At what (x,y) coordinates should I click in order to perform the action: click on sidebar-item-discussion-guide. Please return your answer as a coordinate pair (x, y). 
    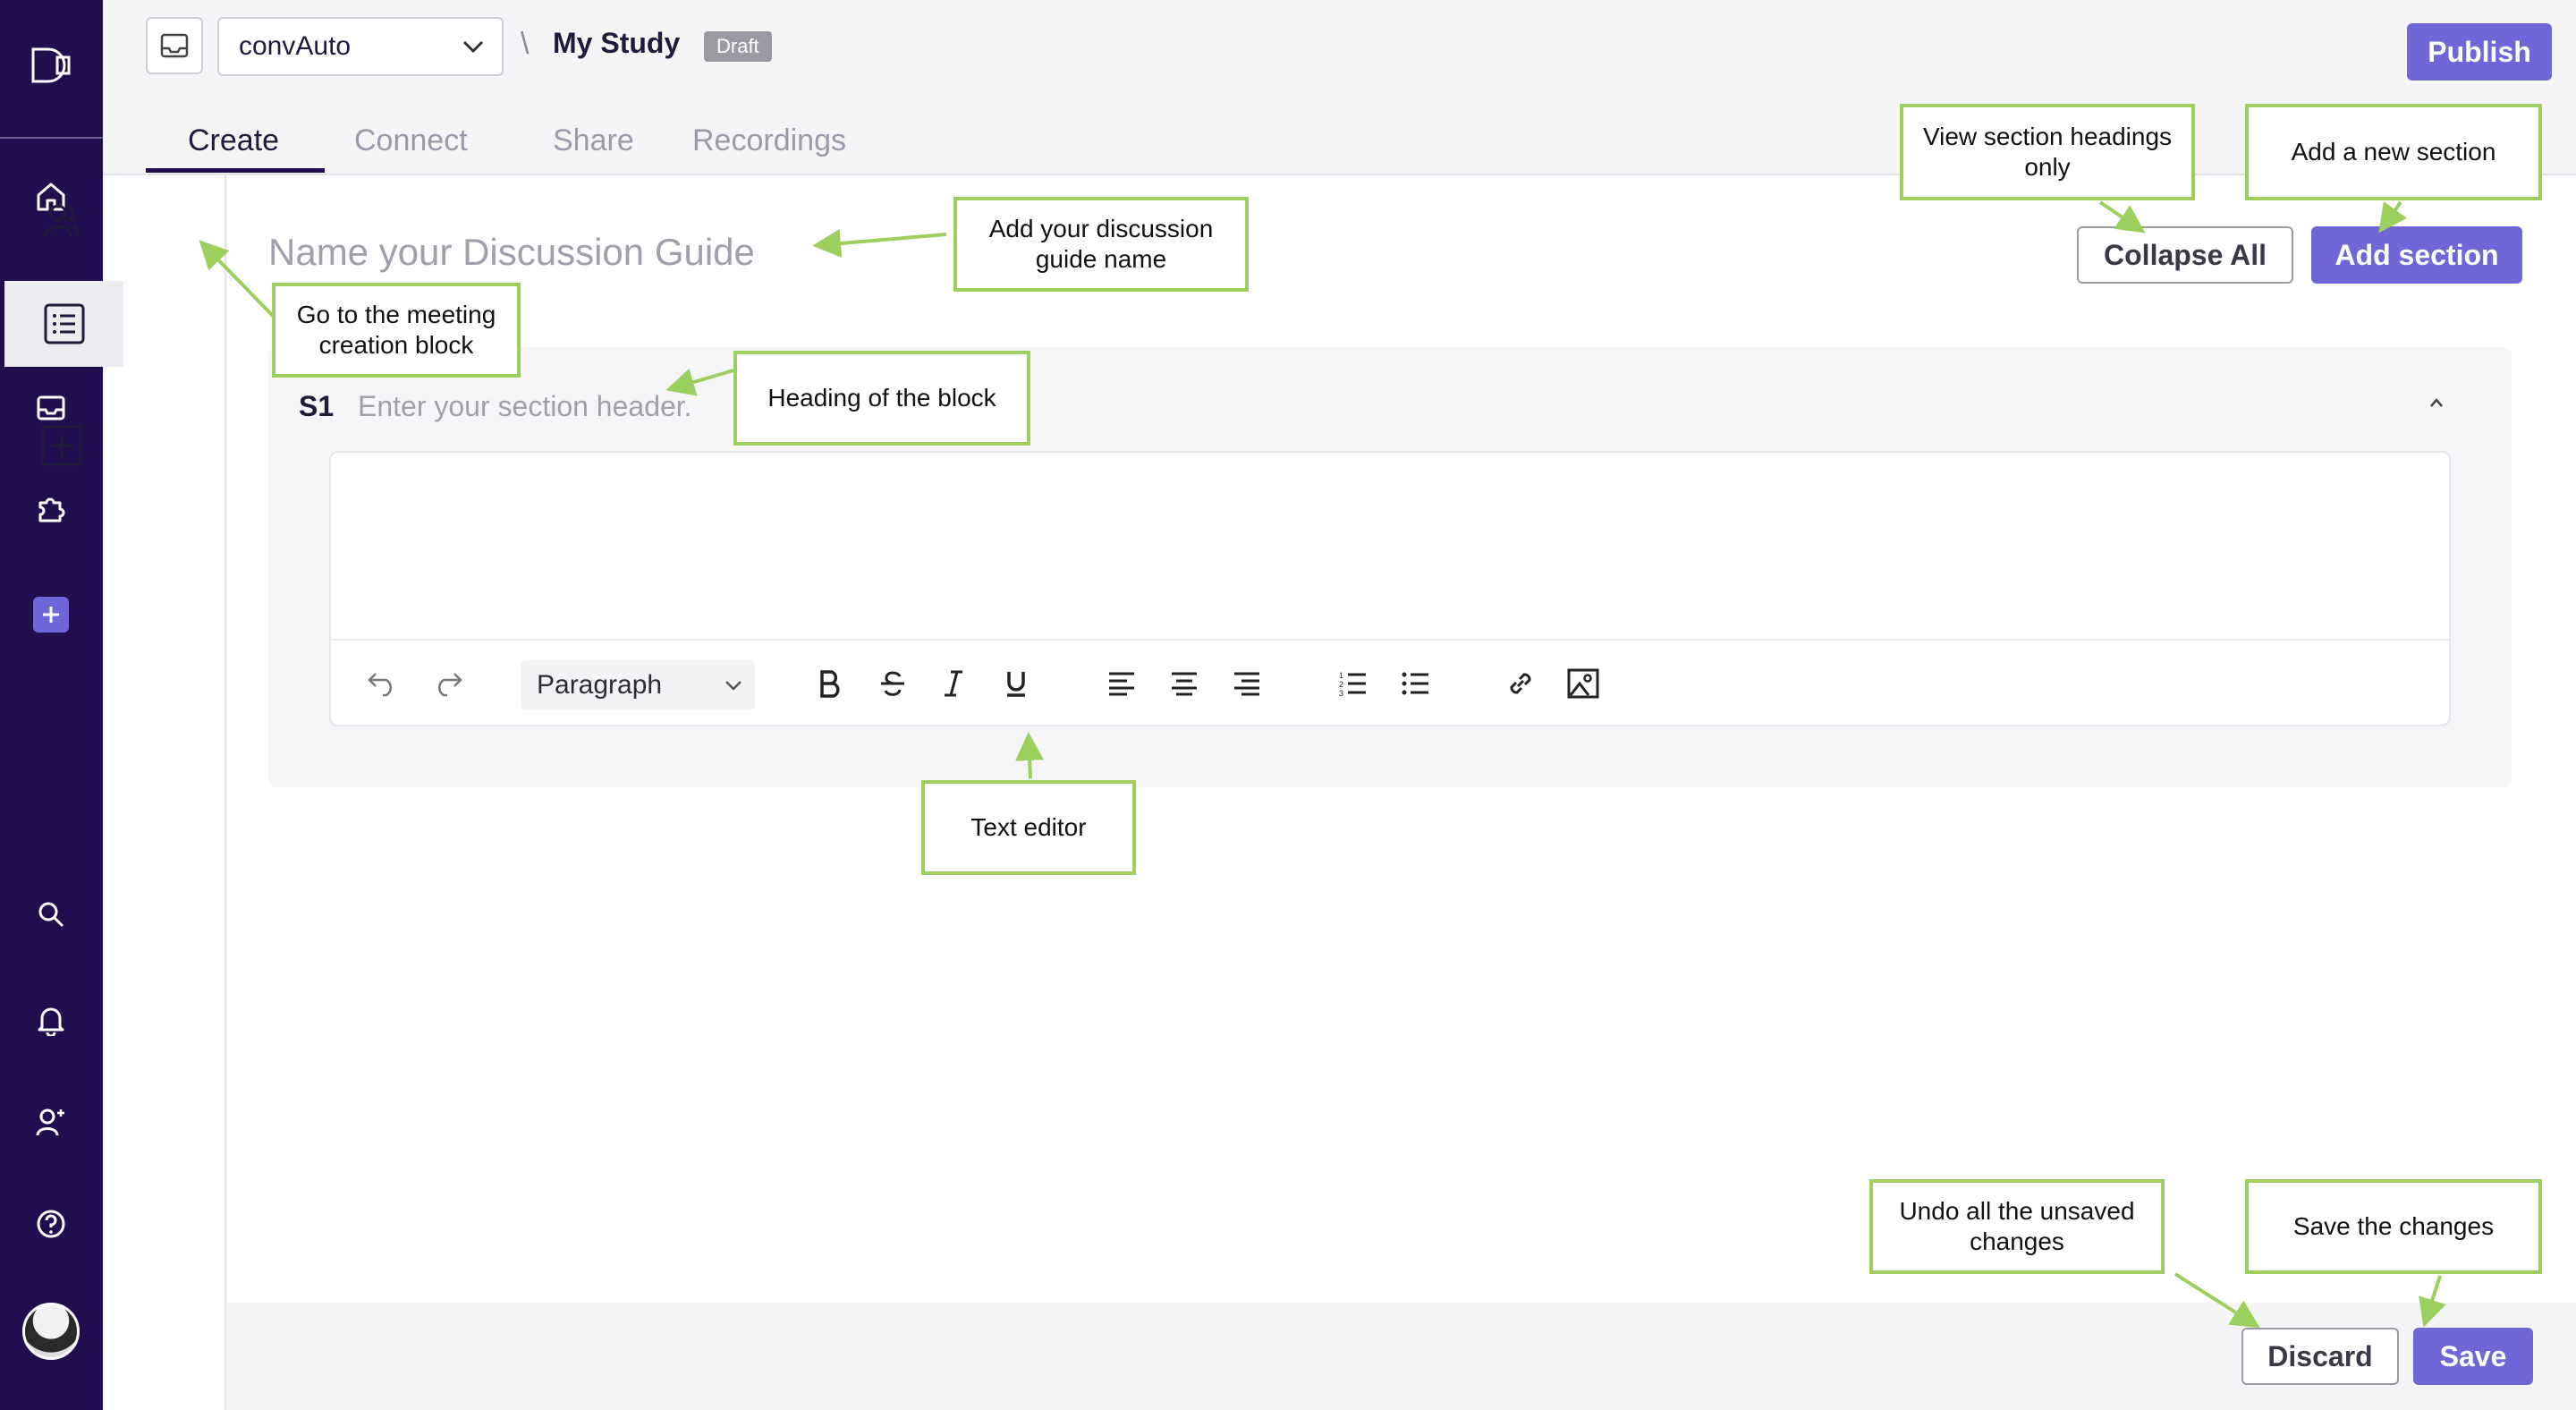
    Looking at the image, I should click on (61, 324).